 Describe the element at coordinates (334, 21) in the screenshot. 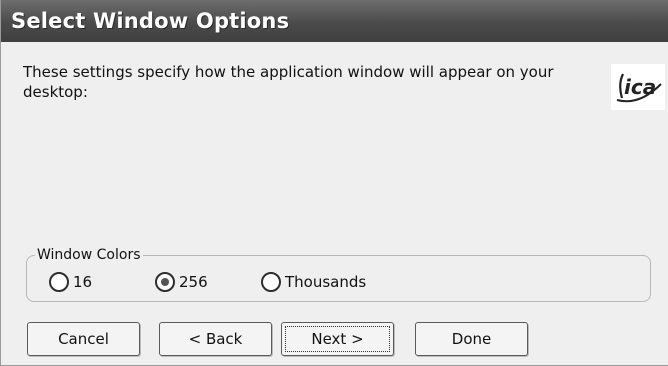

I see `dialog-title: Select Window Options` at that location.